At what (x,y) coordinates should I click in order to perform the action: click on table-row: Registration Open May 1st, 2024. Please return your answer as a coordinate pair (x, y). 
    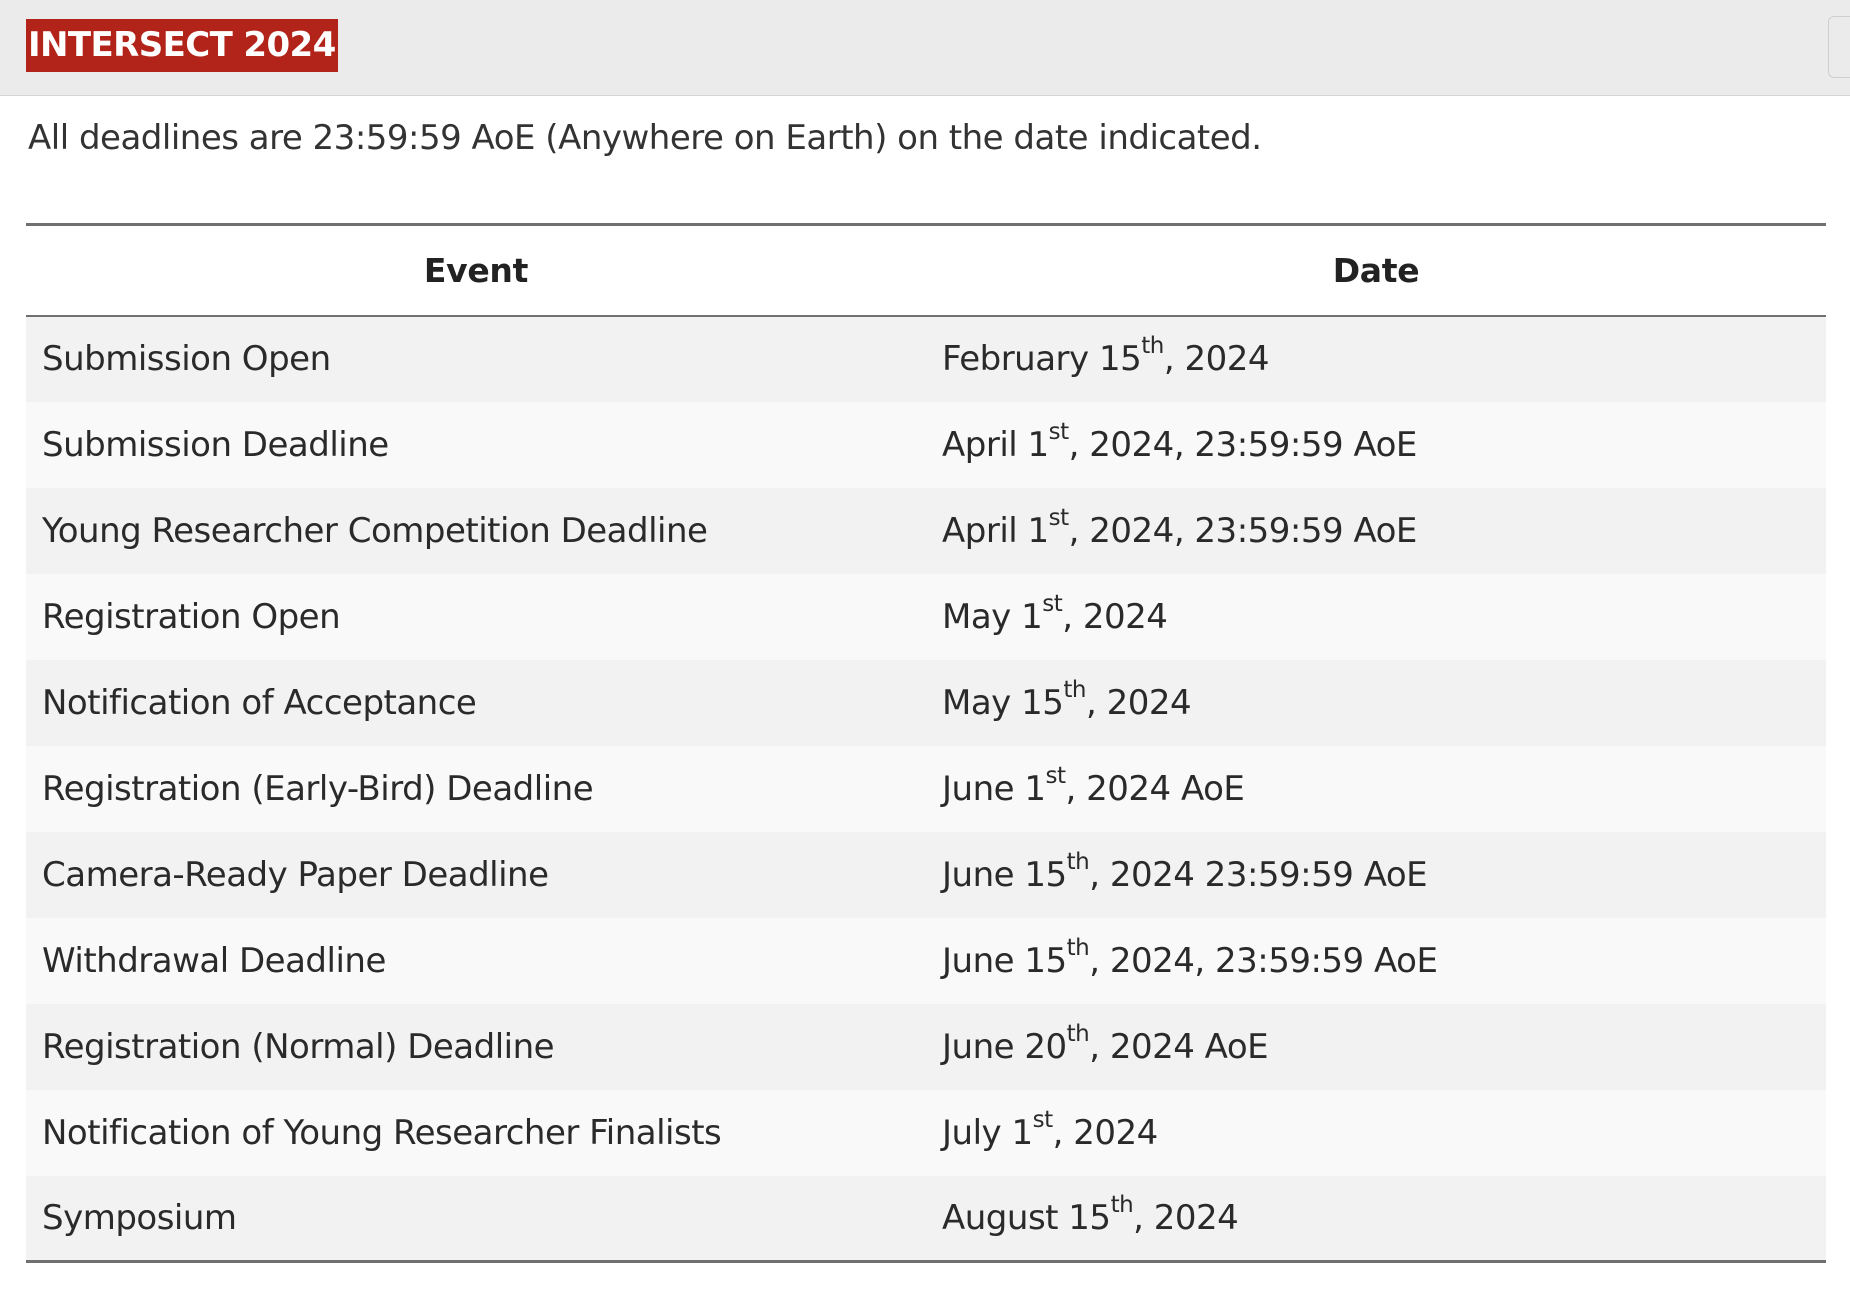
    Looking at the image, I should click on (926, 616).